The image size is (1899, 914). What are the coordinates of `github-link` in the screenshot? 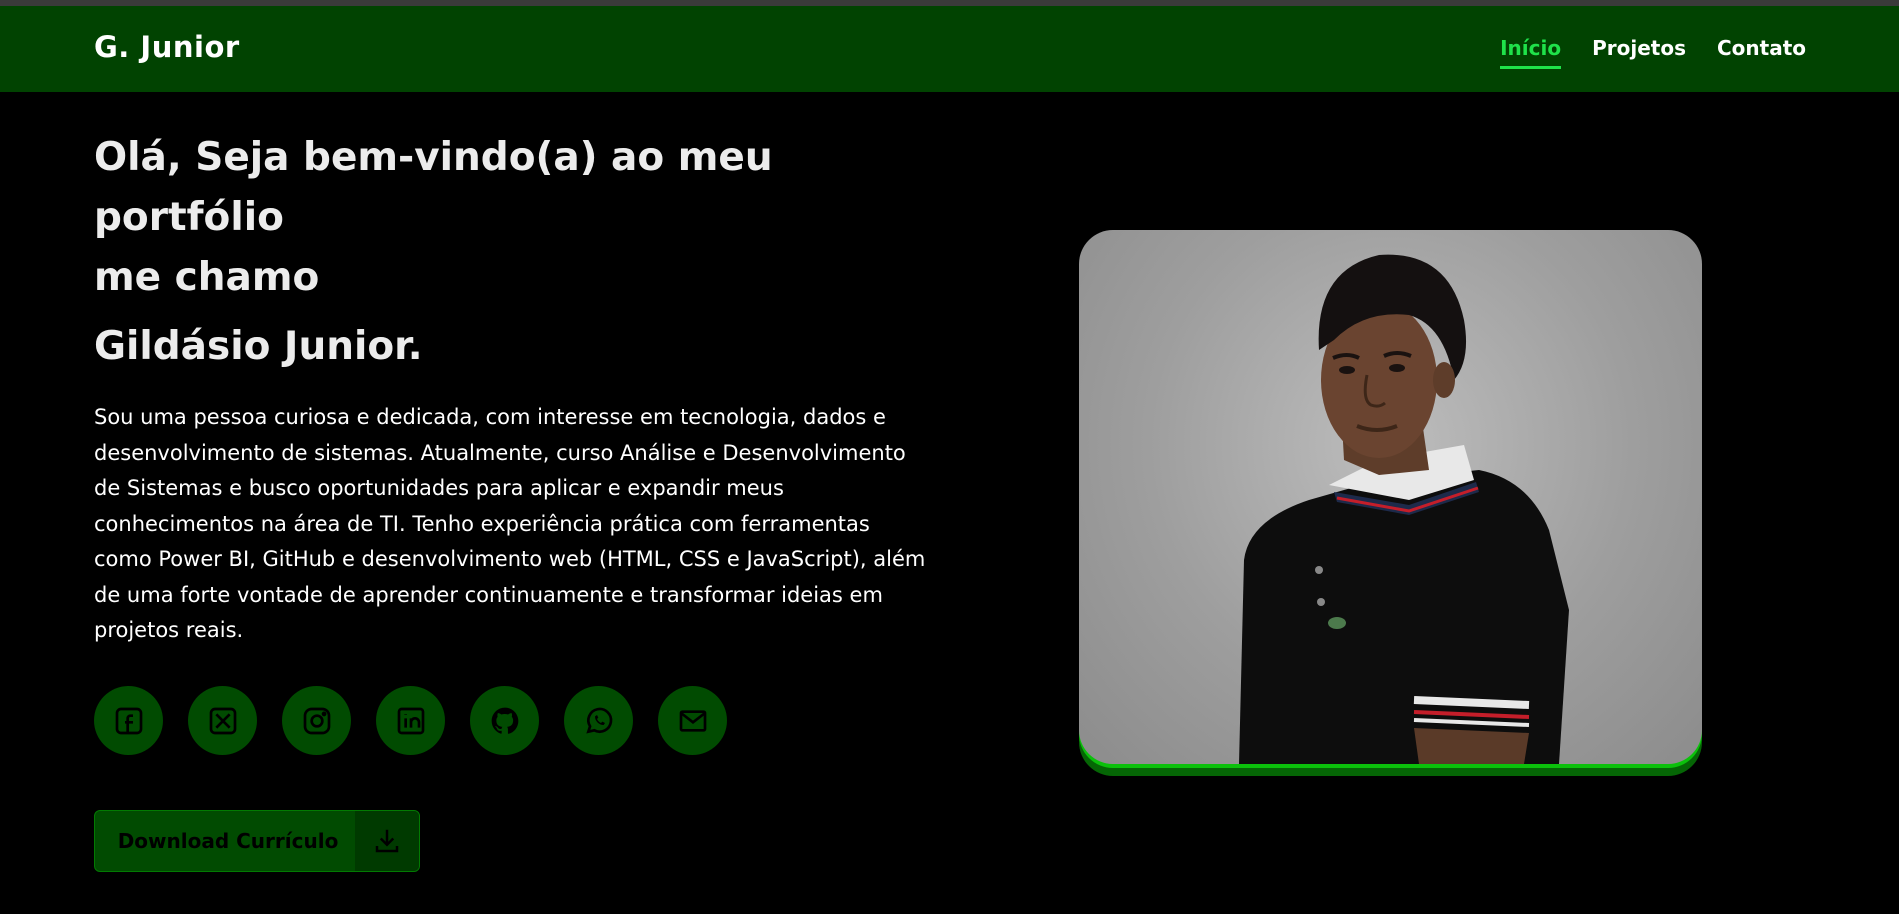 It's located at (504, 720).